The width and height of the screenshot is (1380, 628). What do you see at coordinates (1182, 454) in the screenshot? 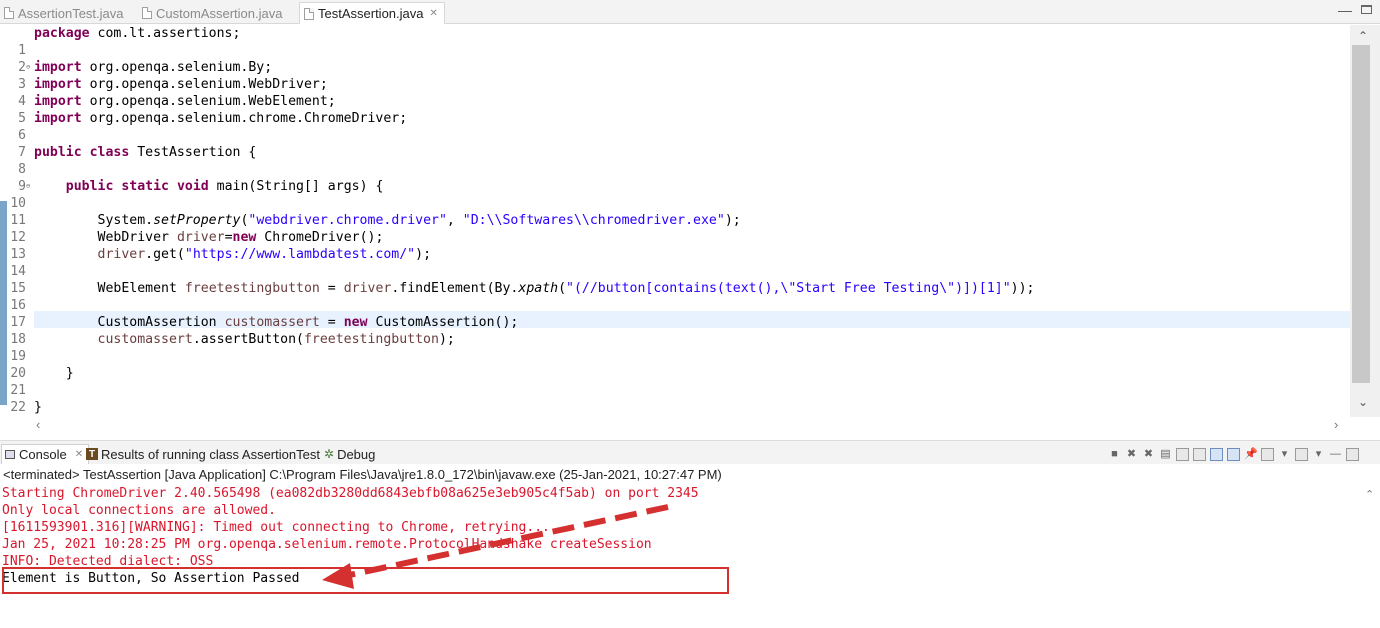
I see `scroll-lock-icon` at bounding box center [1182, 454].